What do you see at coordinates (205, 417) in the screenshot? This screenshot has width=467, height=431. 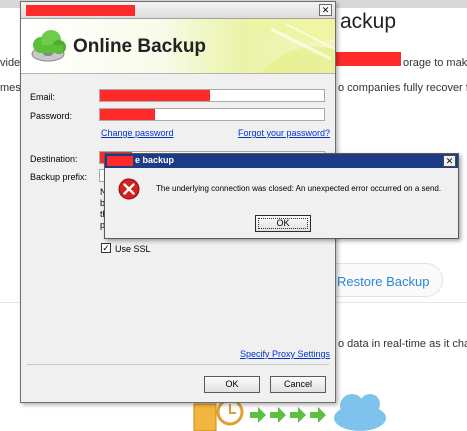 I see `document-icon` at bounding box center [205, 417].